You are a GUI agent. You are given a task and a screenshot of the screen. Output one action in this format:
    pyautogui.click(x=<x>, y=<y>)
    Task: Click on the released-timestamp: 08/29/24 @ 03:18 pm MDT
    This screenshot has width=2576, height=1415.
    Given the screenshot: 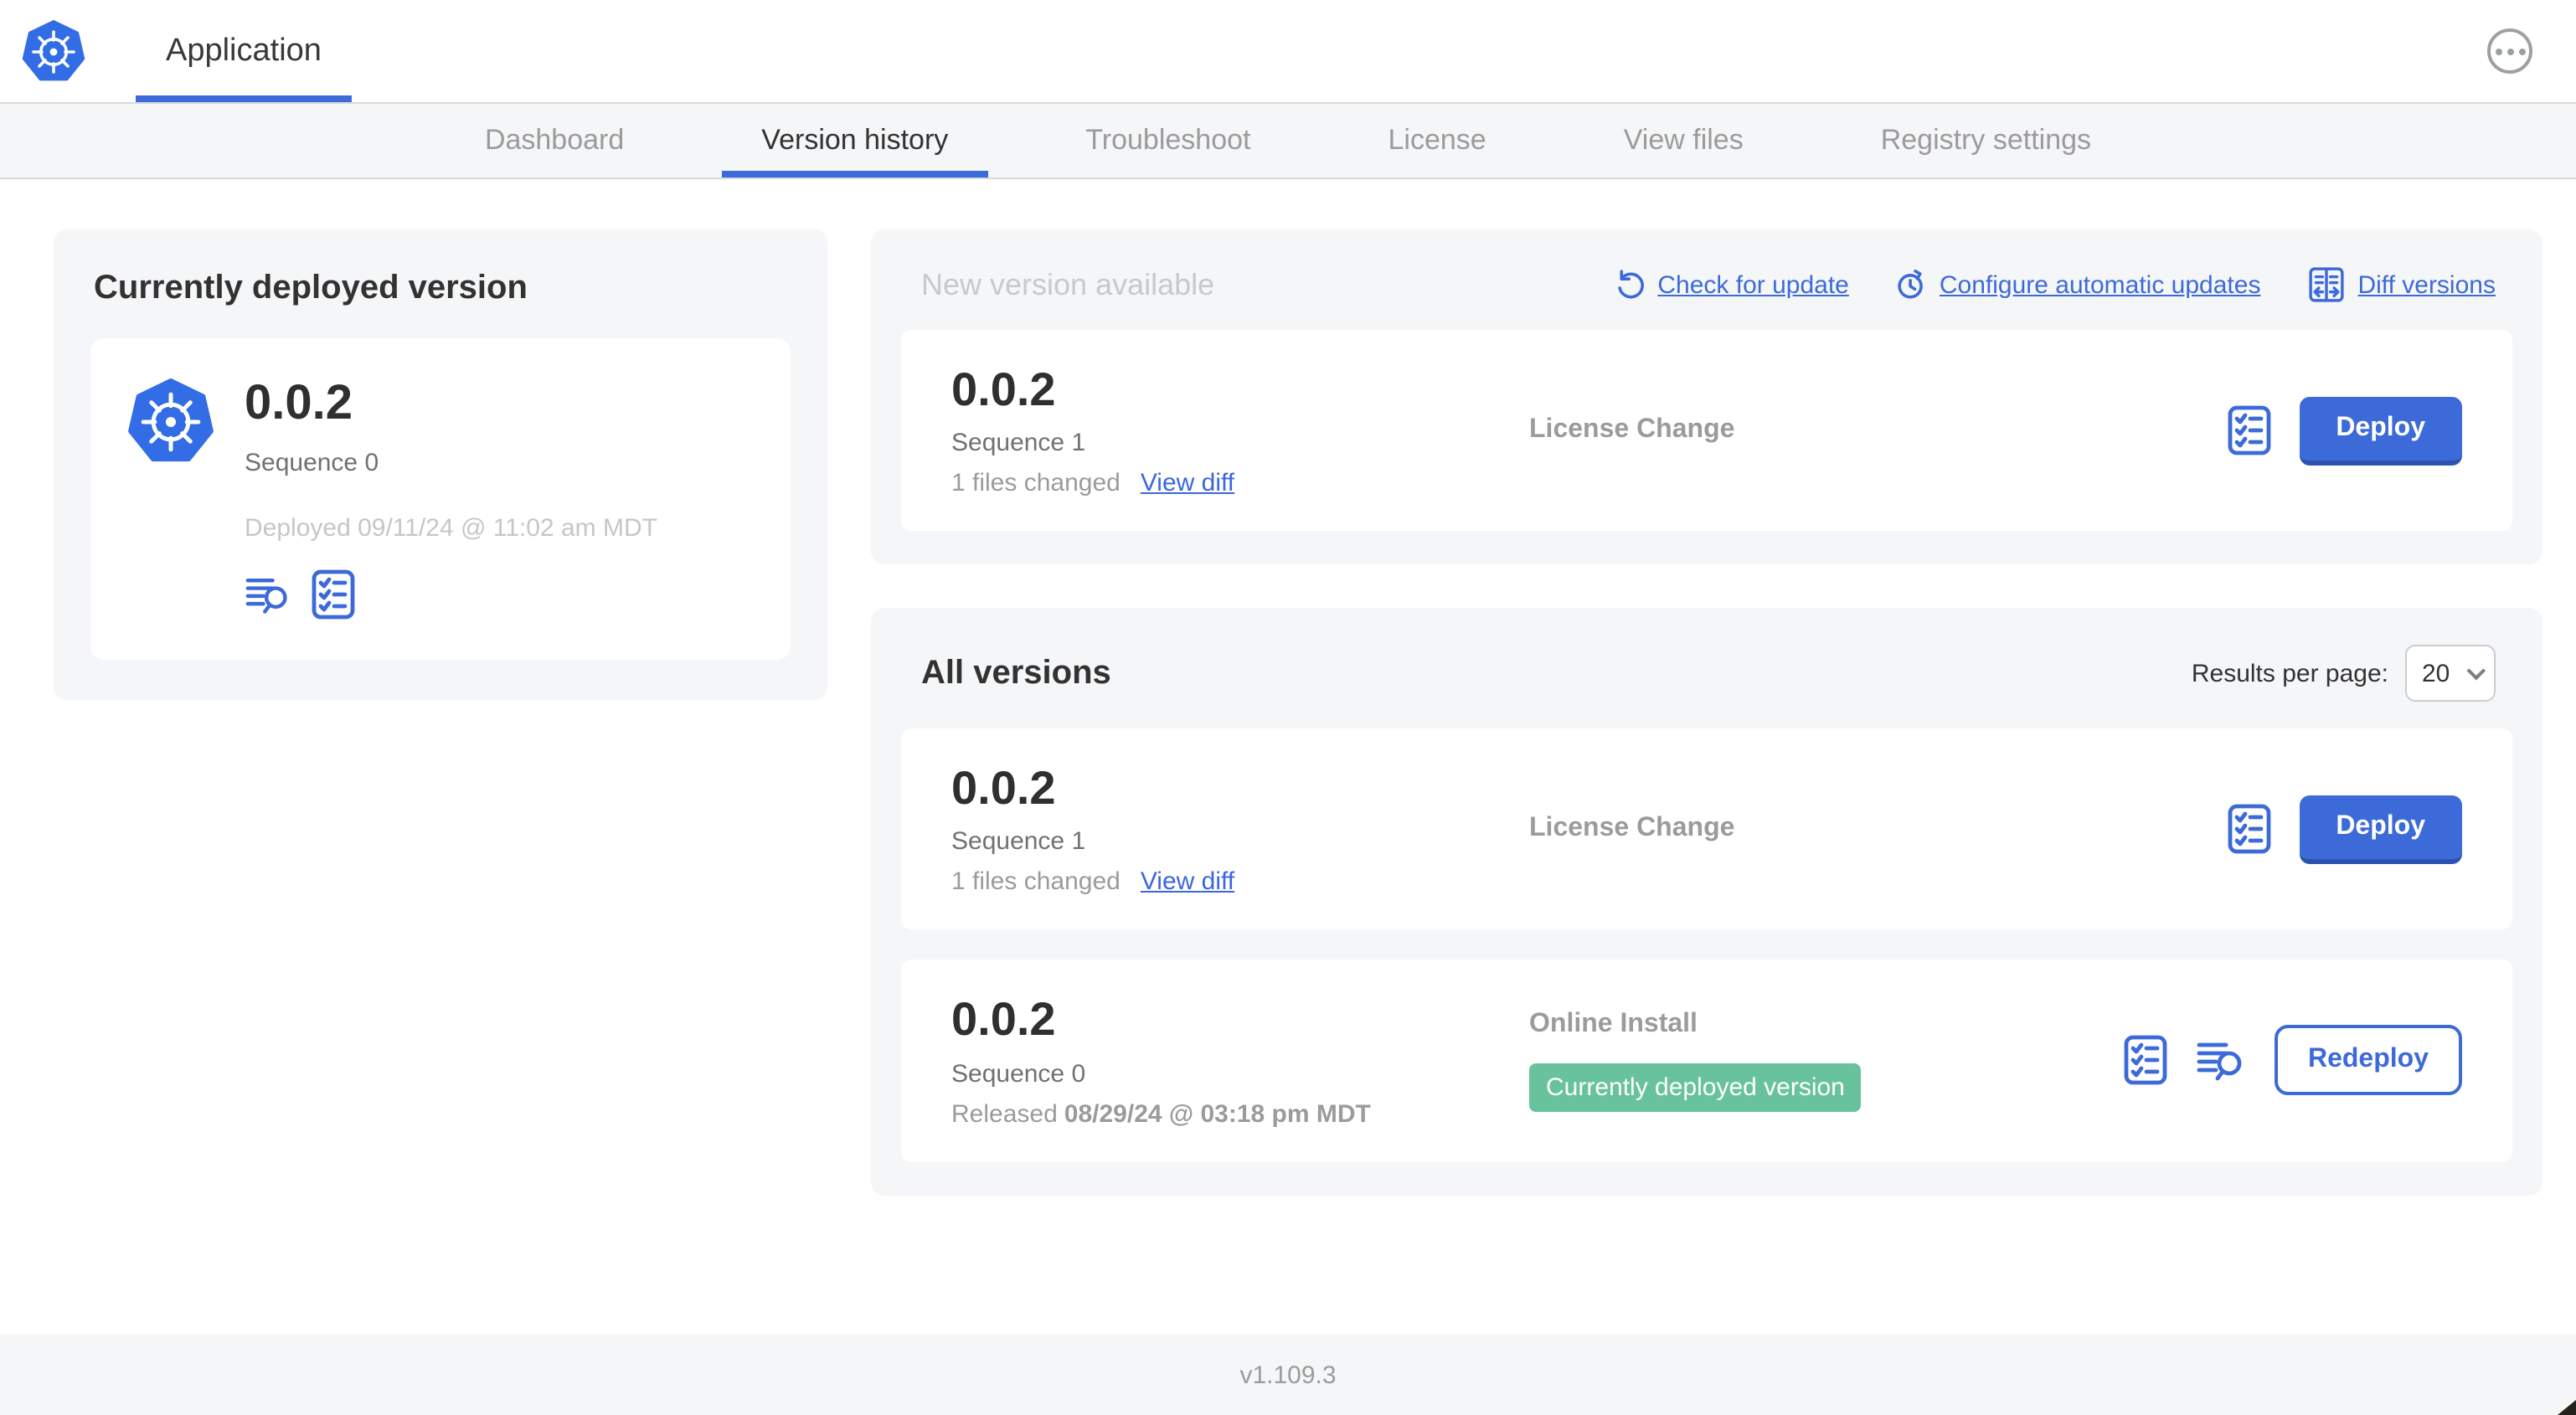 What is the action you would take?
    pyautogui.click(x=1217, y=1114)
    